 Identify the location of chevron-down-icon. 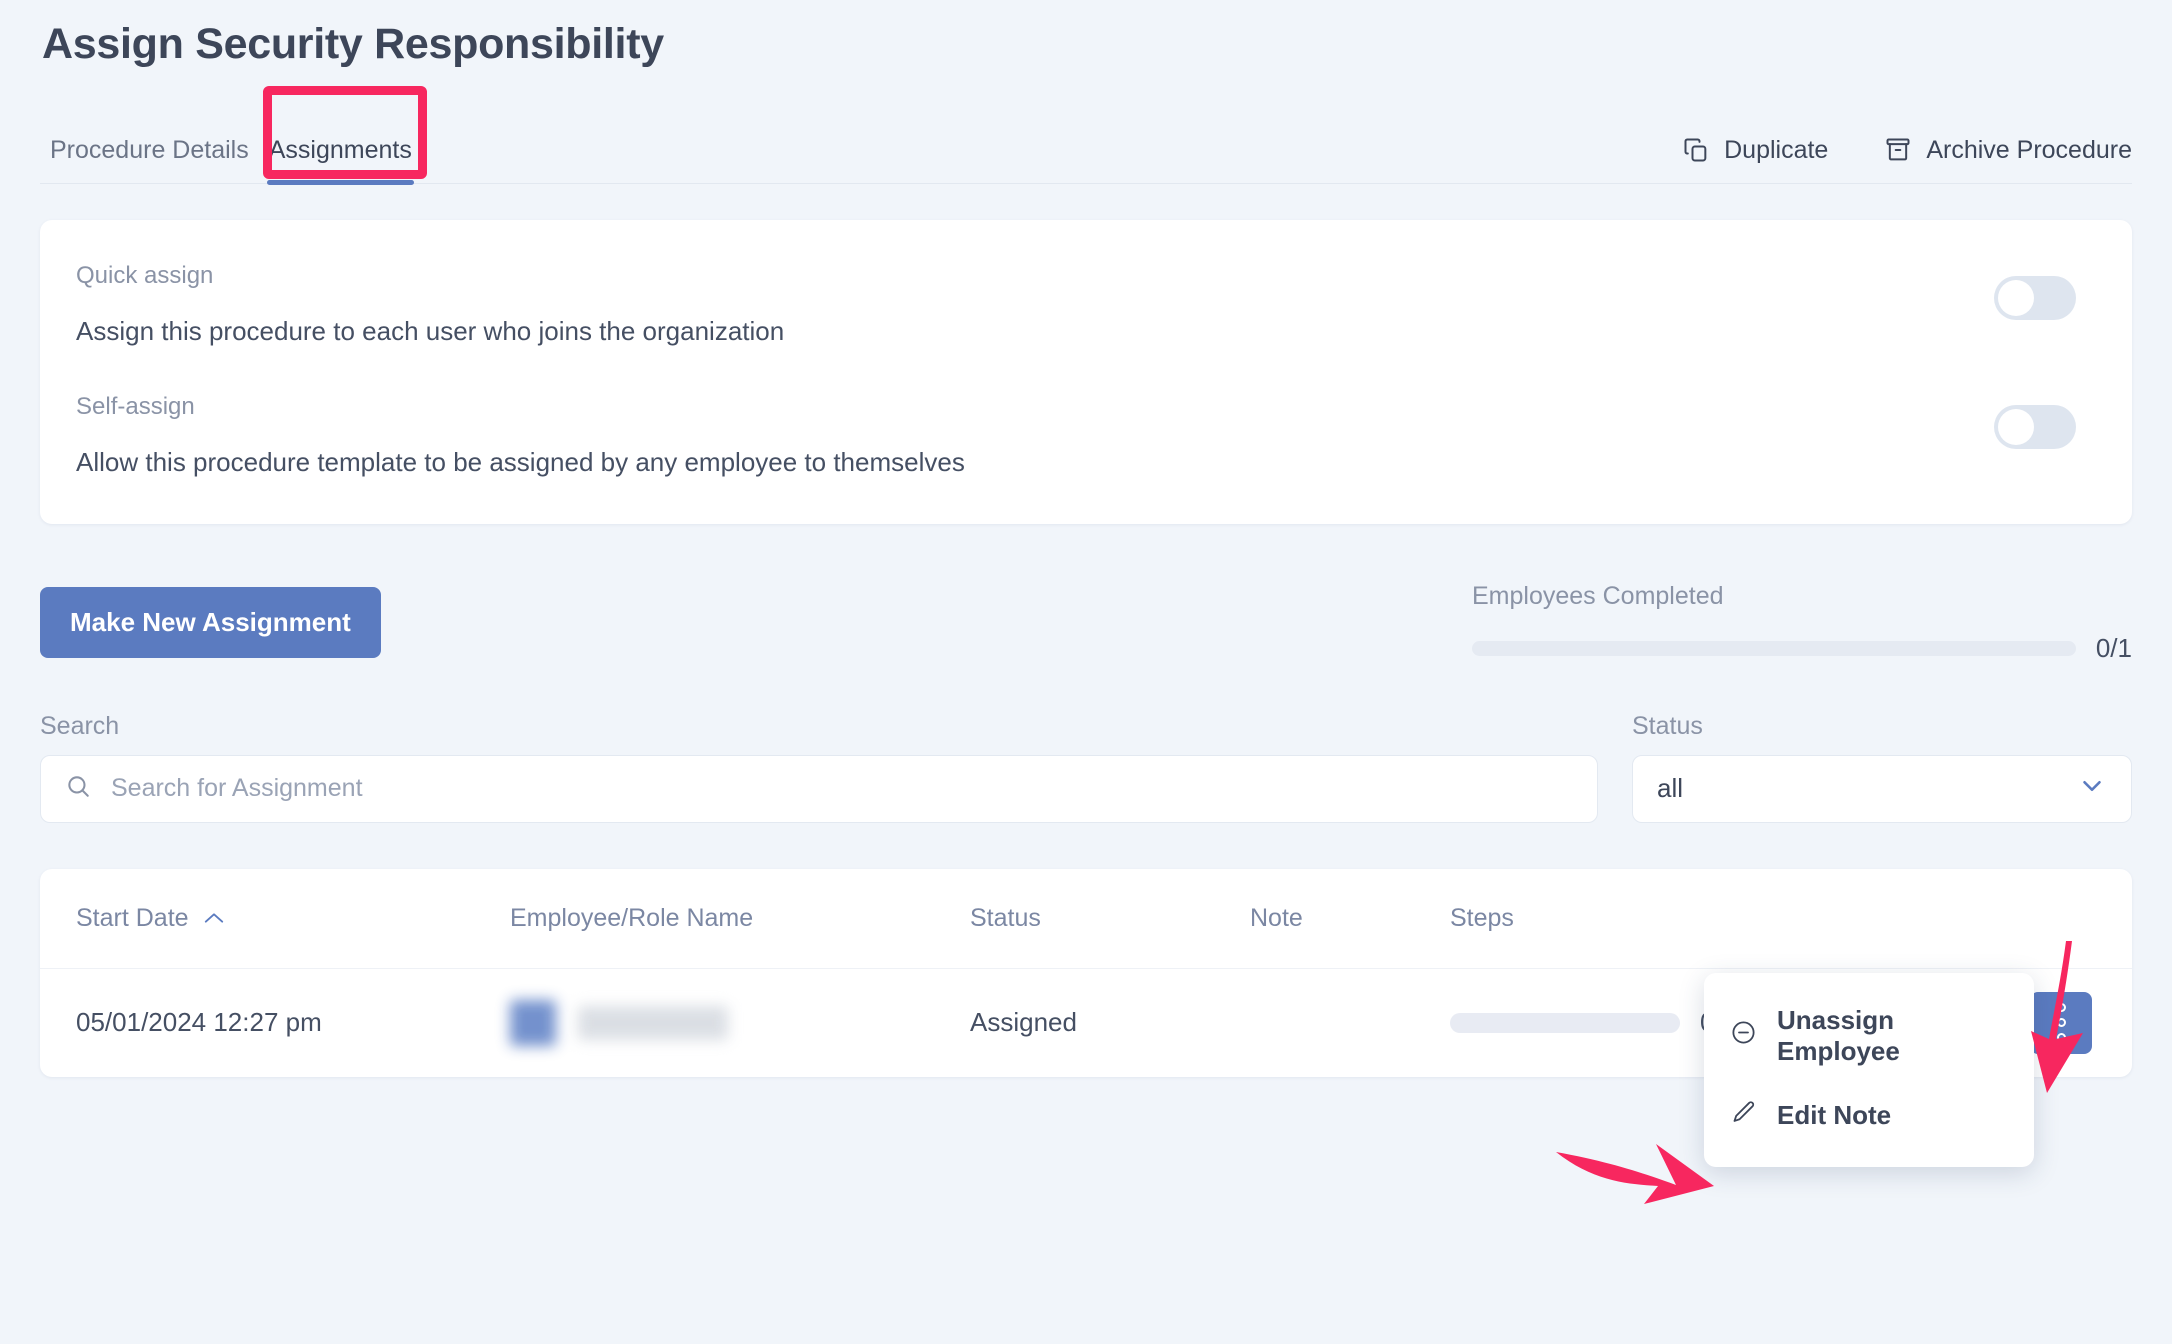
(2092, 788).